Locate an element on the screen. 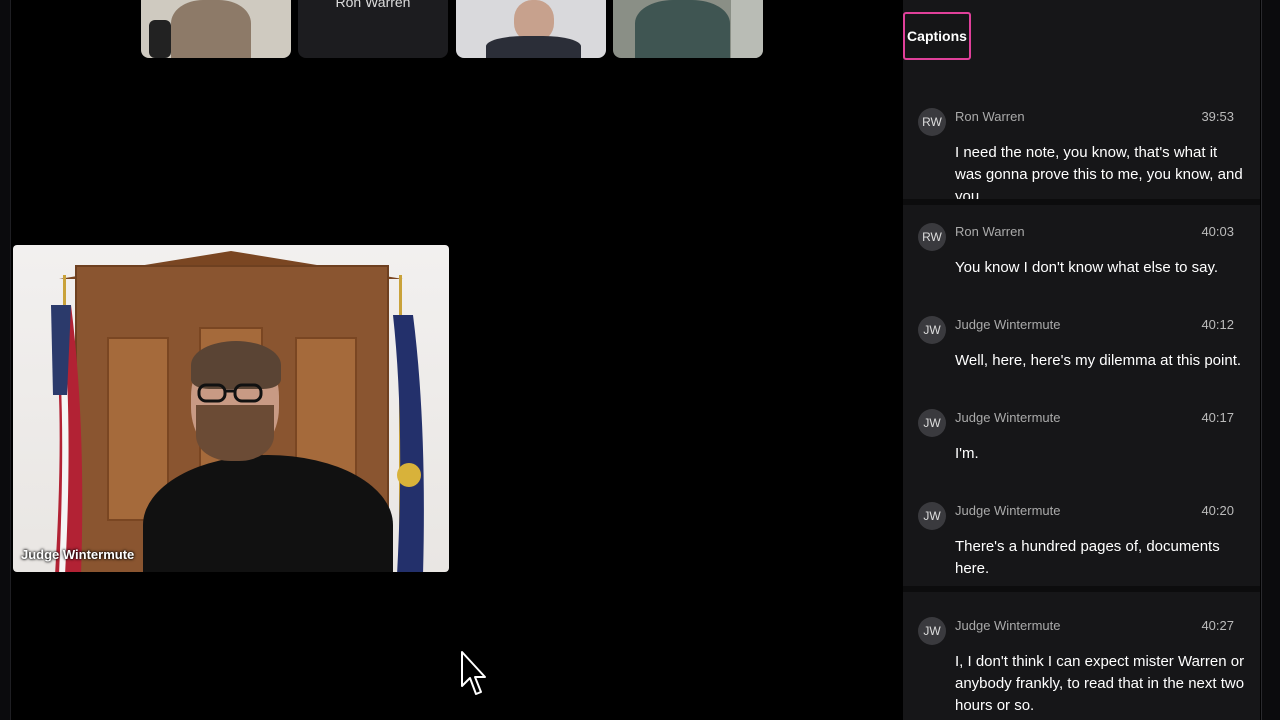 Image resolution: width=1280 pixels, height=720 pixels. state-flag-icon is located at coordinates (408, 423).